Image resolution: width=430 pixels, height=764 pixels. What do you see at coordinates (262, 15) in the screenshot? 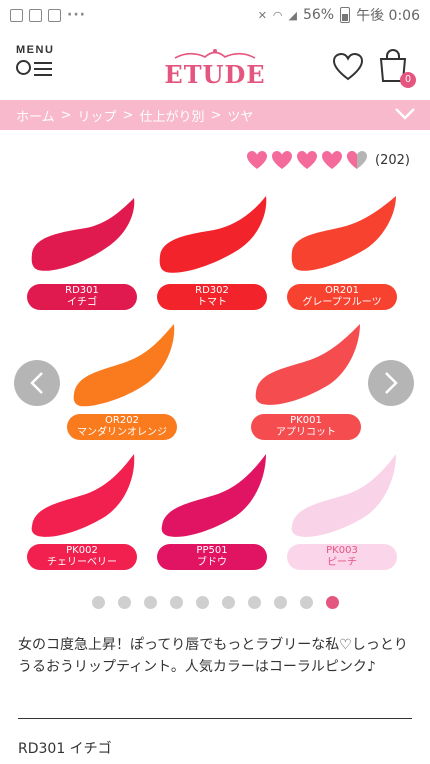
I see `mute-icon: ✕` at bounding box center [262, 15].